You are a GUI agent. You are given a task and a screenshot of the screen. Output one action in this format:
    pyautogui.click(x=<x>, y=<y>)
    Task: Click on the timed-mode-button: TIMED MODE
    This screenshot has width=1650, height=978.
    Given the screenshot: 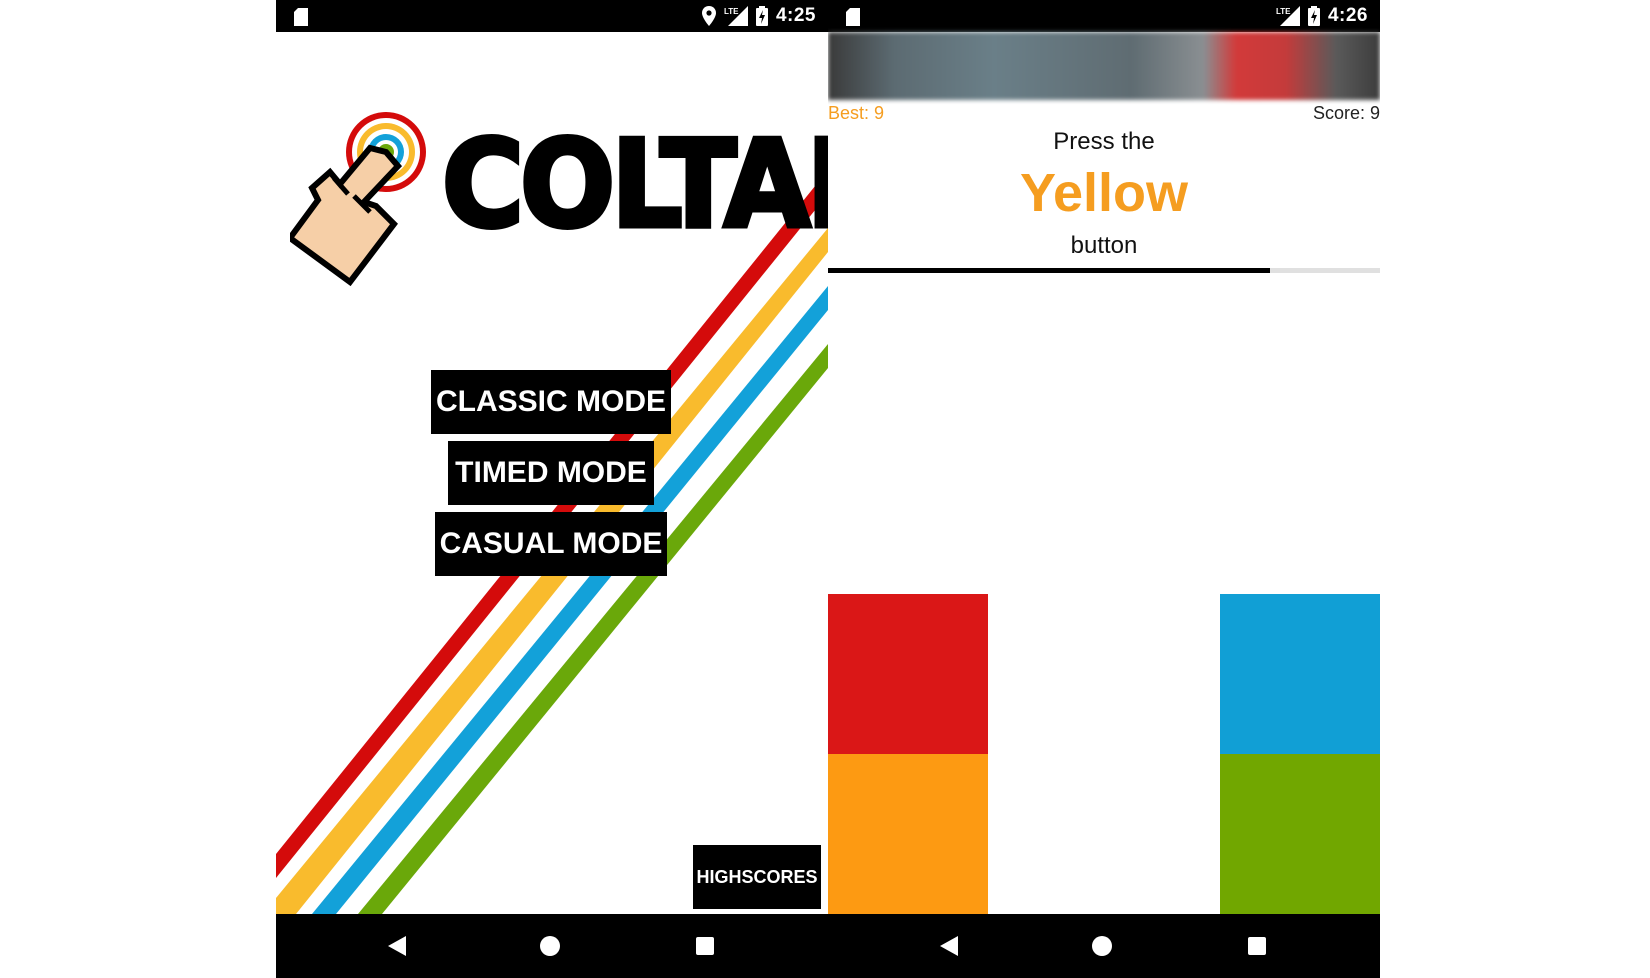 What is the action you would take?
    pyautogui.click(x=551, y=473)
    